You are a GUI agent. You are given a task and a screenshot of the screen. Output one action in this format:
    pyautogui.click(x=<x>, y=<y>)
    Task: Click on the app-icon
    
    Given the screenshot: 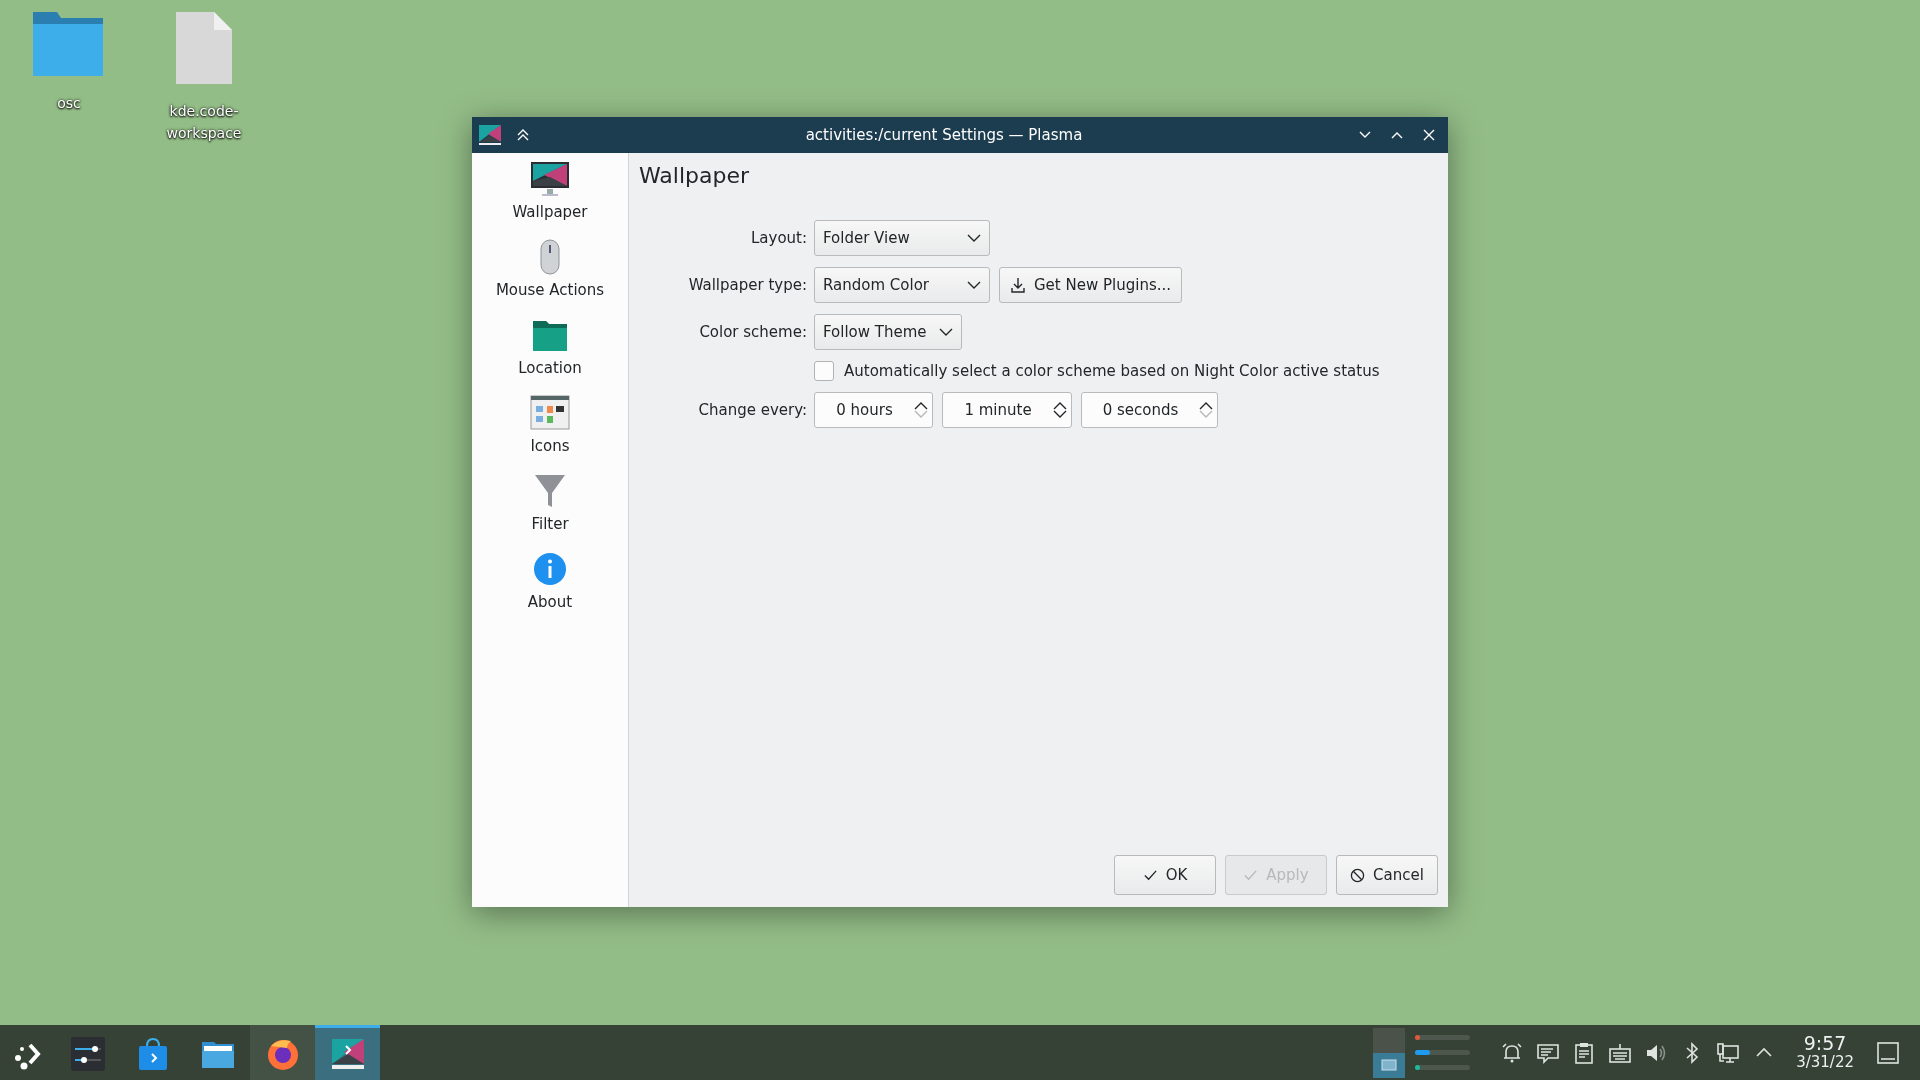 What is the action you would take?
    pyautogui.click(x=490, y=135)
    